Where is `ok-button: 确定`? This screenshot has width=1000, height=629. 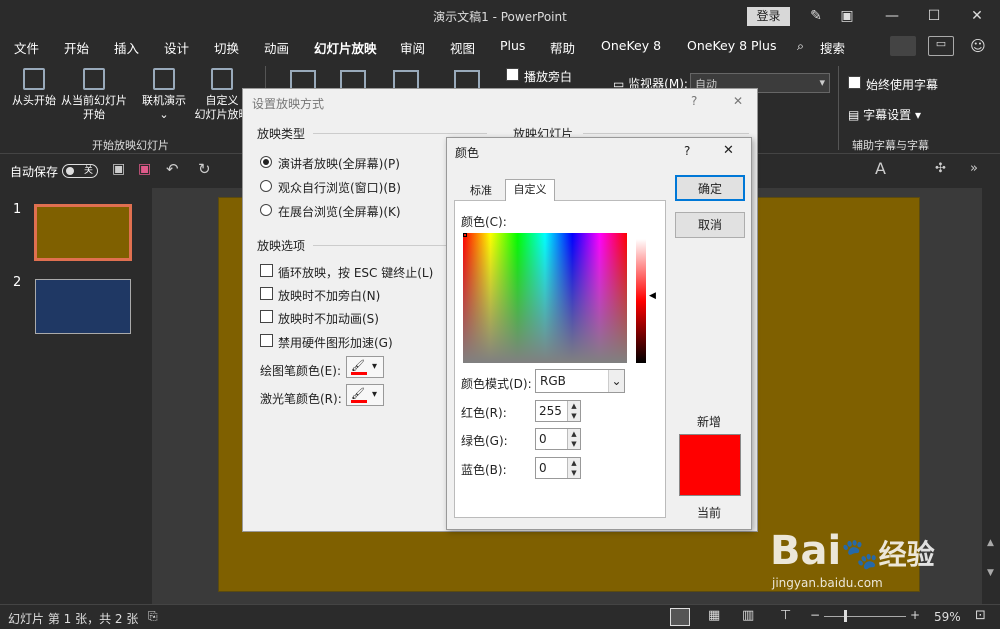 ok-button: 确定 is located at coordinates (710, 188).